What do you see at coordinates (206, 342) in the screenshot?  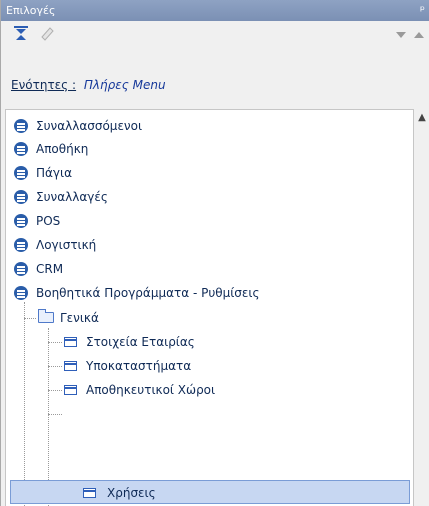 I see `tree-item-company-info: Στοιχεία Εταιρίας` at bounding box center [206, 342].